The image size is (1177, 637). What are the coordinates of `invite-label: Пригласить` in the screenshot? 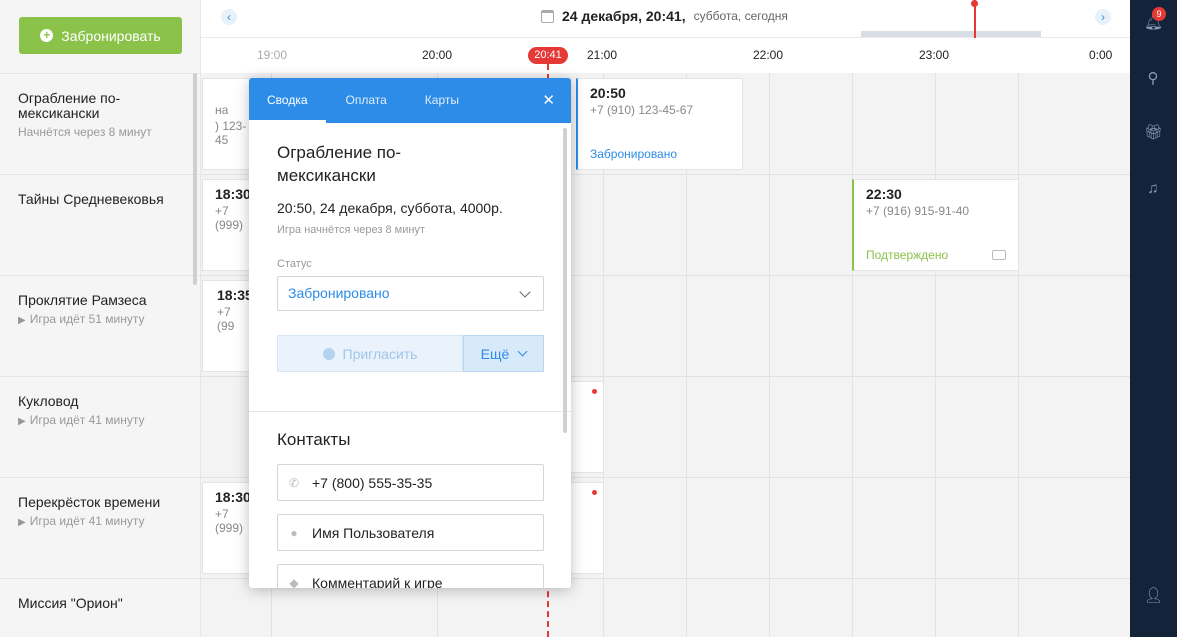 It's located at (380, 353).